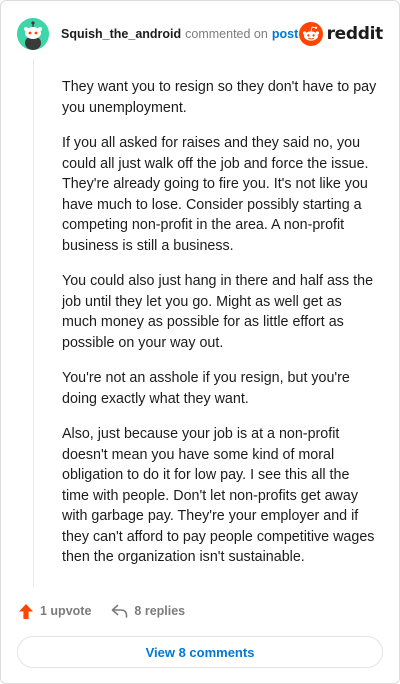 The height and width of the screenshot is (684, 400). I want to click on replies-count: 8 replies, so click(160, 611).